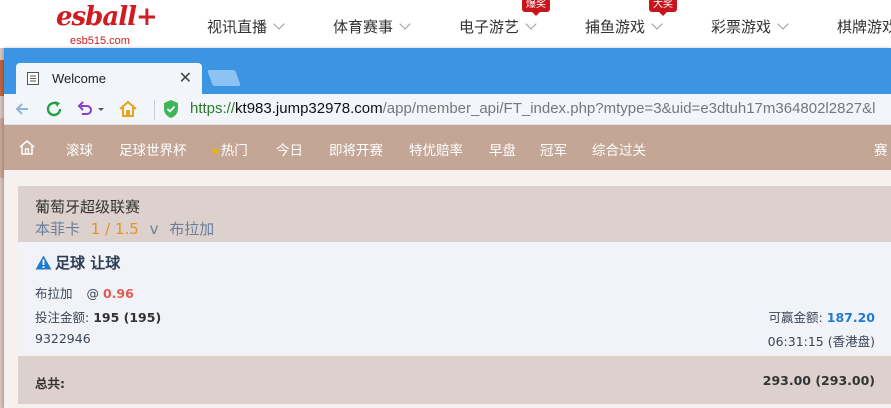 The width and height of the screenshot is (891, 408). What do you see at coordinates (54, 293) in the screenshot?
I see `selection: 布拉加` at bounding box center [54, 293].